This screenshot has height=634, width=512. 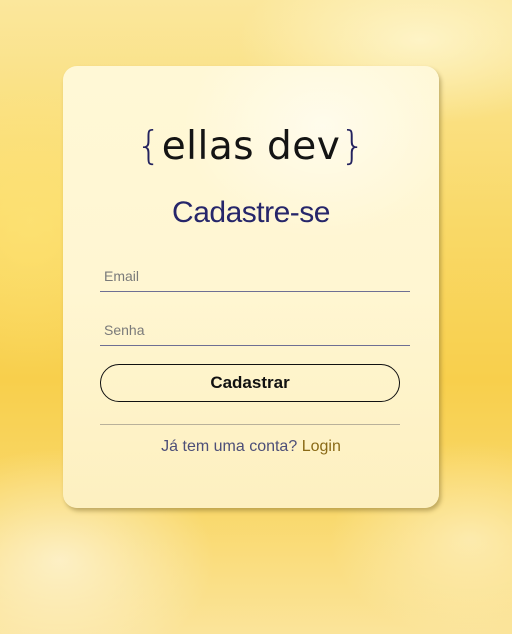 I want to click on signup-button: Cadastrar, so click(x=250, y=383).